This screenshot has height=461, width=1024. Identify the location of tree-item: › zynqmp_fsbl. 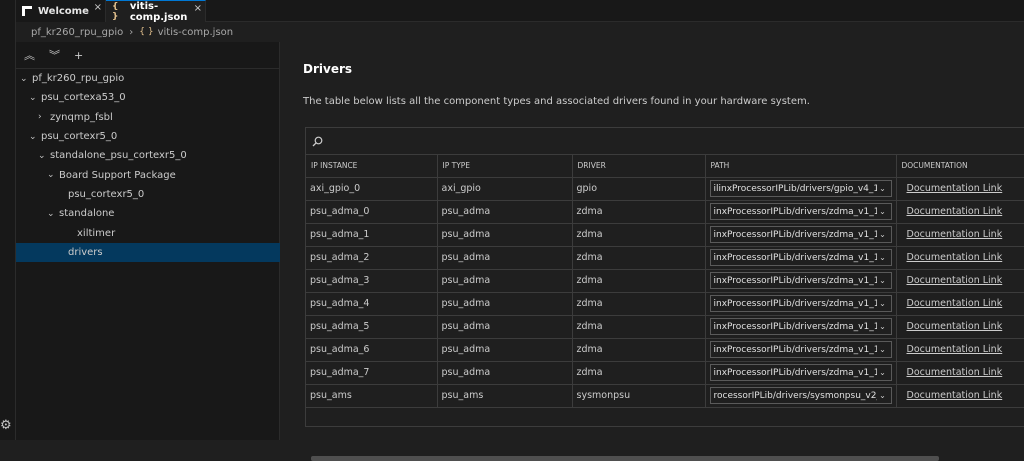
(148, 117).